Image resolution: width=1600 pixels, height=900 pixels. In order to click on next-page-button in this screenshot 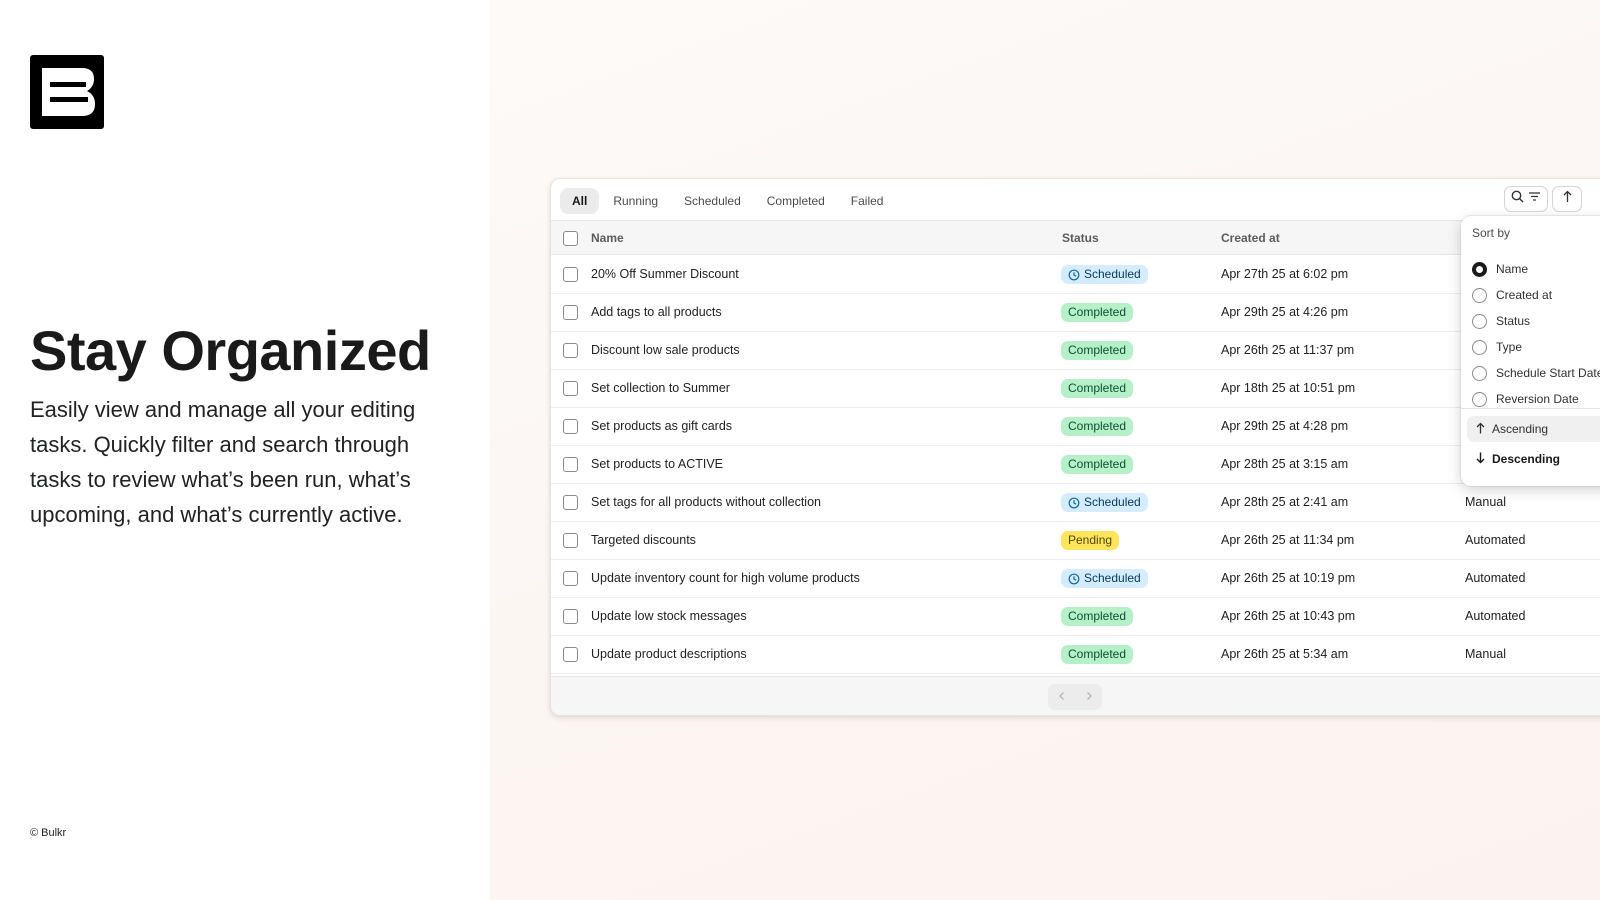, I will do `click(1088, 697)`.